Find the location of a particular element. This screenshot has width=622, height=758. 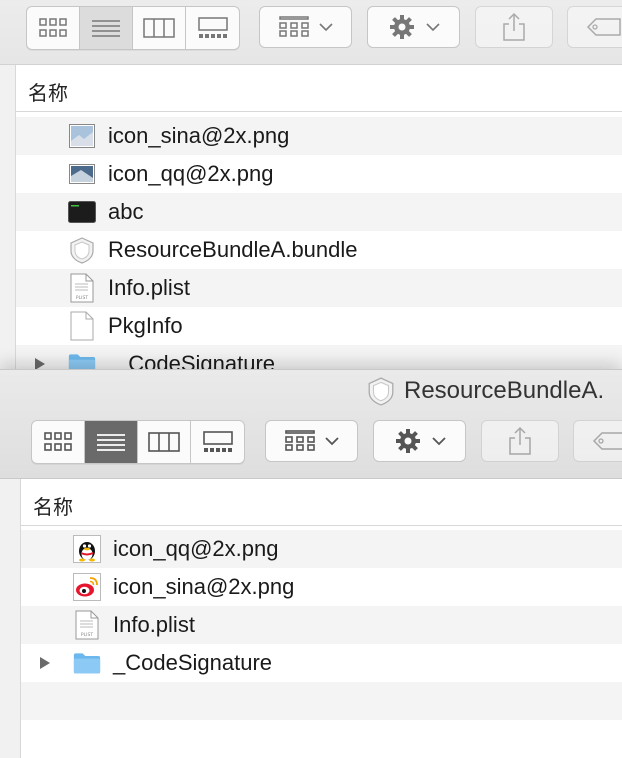

list-item: abc is located at coordinates (319, 212).